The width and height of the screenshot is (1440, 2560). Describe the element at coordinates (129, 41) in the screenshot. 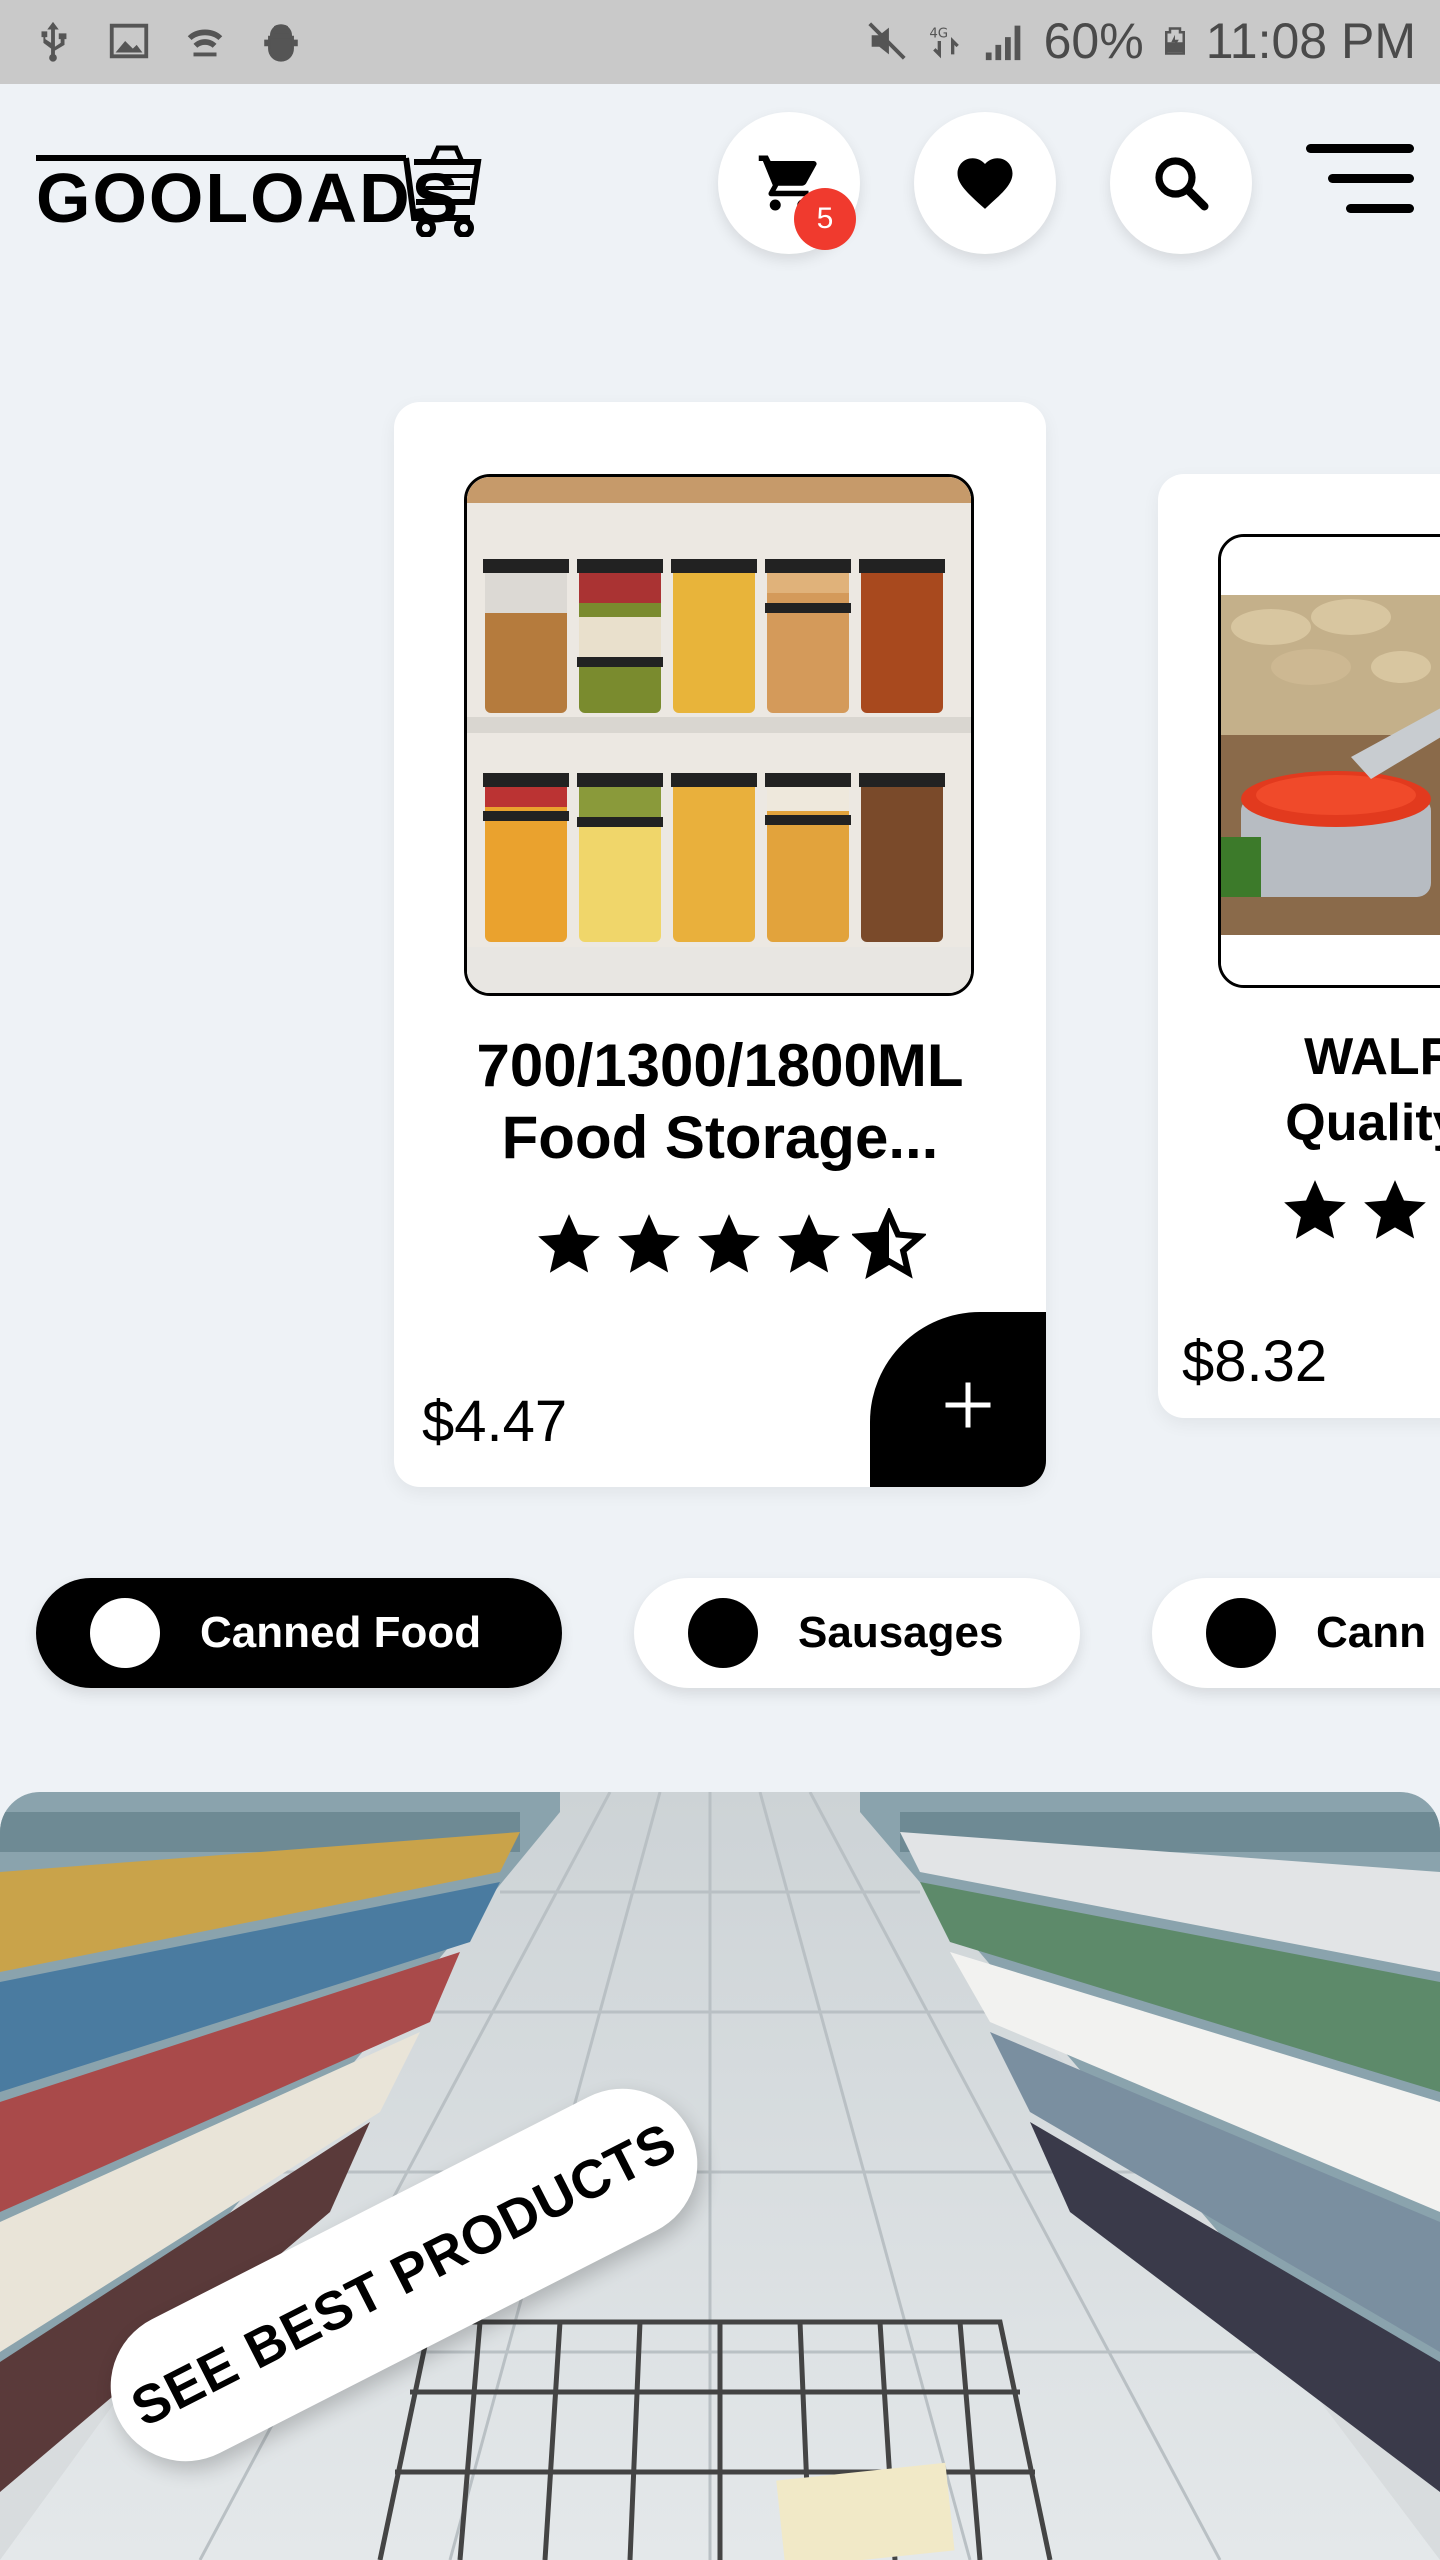

I see `image-icon` at that location.